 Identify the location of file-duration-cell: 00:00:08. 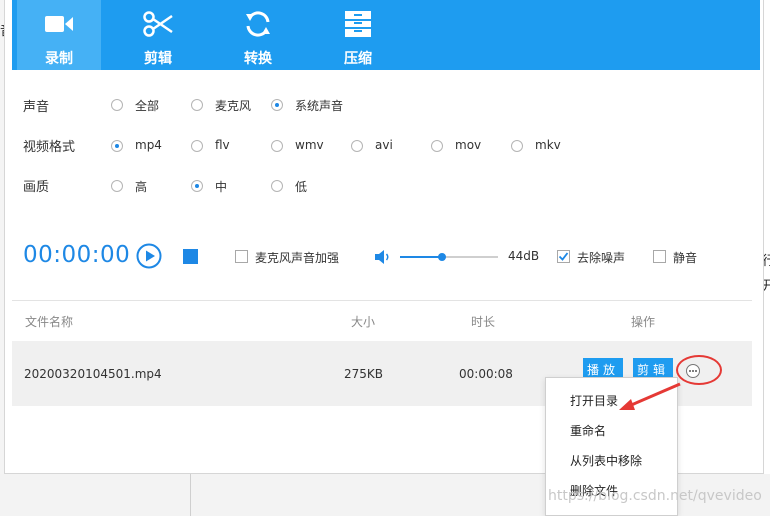
(486, 374).